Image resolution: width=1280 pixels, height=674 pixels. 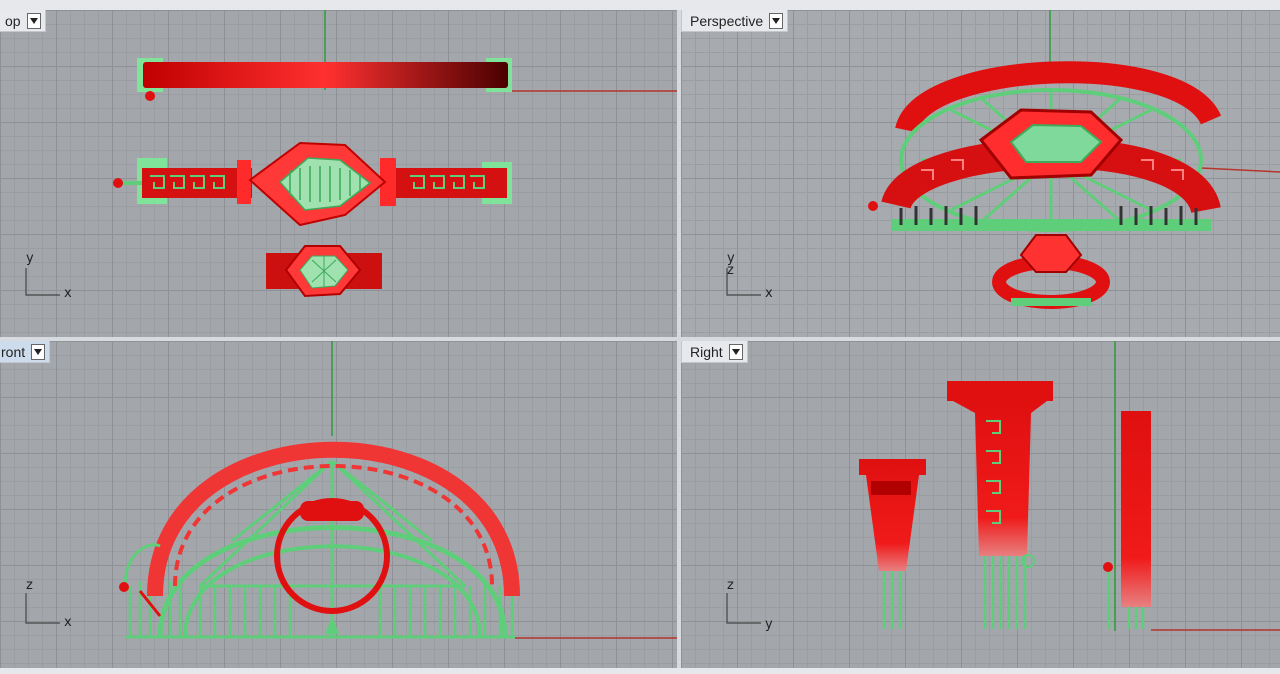 I want to click on support-cone, so click(x=332, y=625).